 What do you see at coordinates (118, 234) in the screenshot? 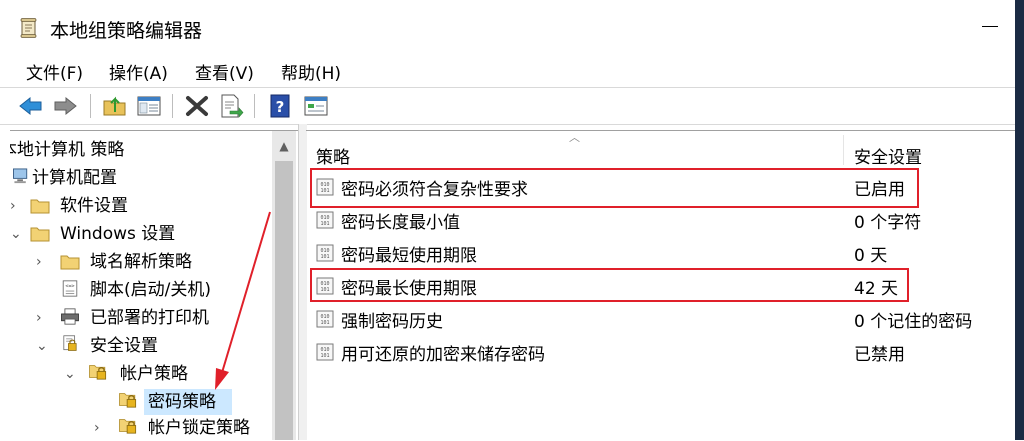
I see `tree-item-label: Windows 设置` at bounding box center [118, 234].